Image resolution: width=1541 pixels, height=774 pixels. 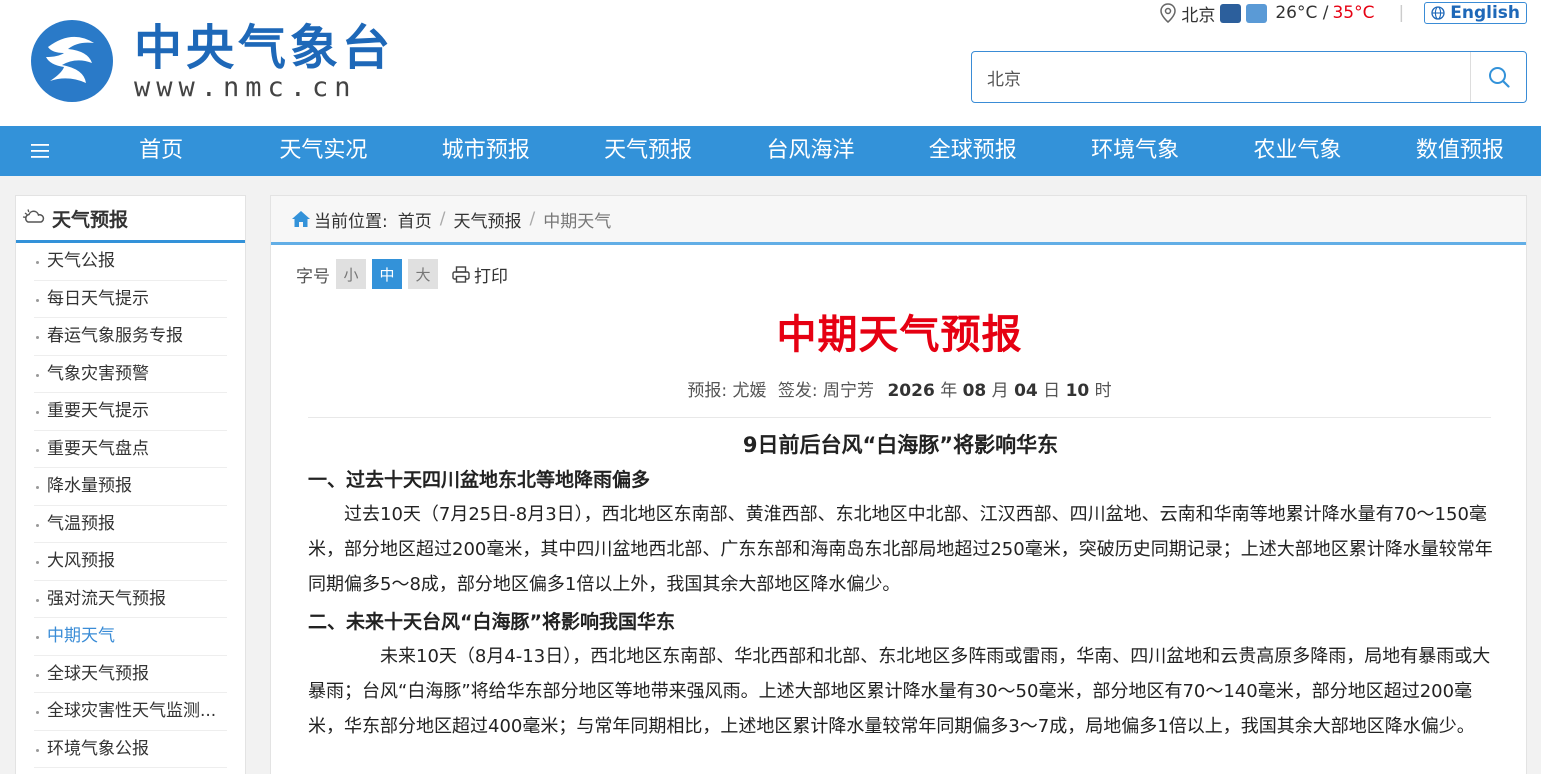 I want to click on divider, so click(x=899, y=417).